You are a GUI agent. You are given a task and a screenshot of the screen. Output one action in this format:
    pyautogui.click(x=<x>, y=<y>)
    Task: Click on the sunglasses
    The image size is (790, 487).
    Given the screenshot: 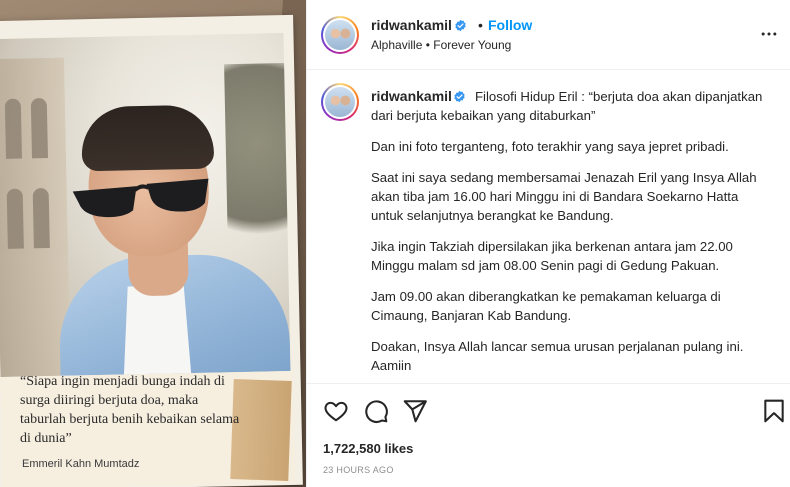 What is the action you would take?
    pyautogui.click(x=140, y=198)
    